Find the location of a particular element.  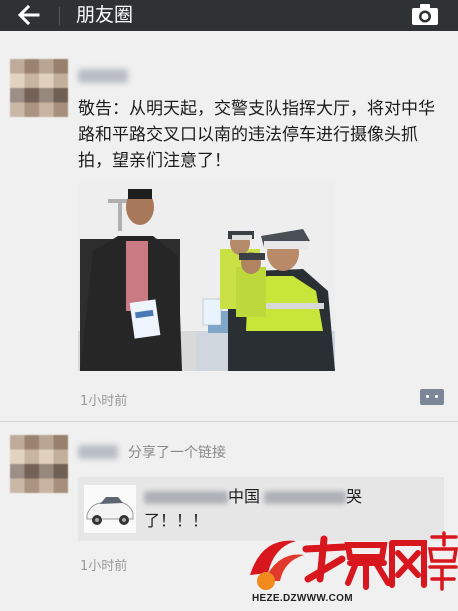

link-thumbnail is located at coordinates (110, 509).